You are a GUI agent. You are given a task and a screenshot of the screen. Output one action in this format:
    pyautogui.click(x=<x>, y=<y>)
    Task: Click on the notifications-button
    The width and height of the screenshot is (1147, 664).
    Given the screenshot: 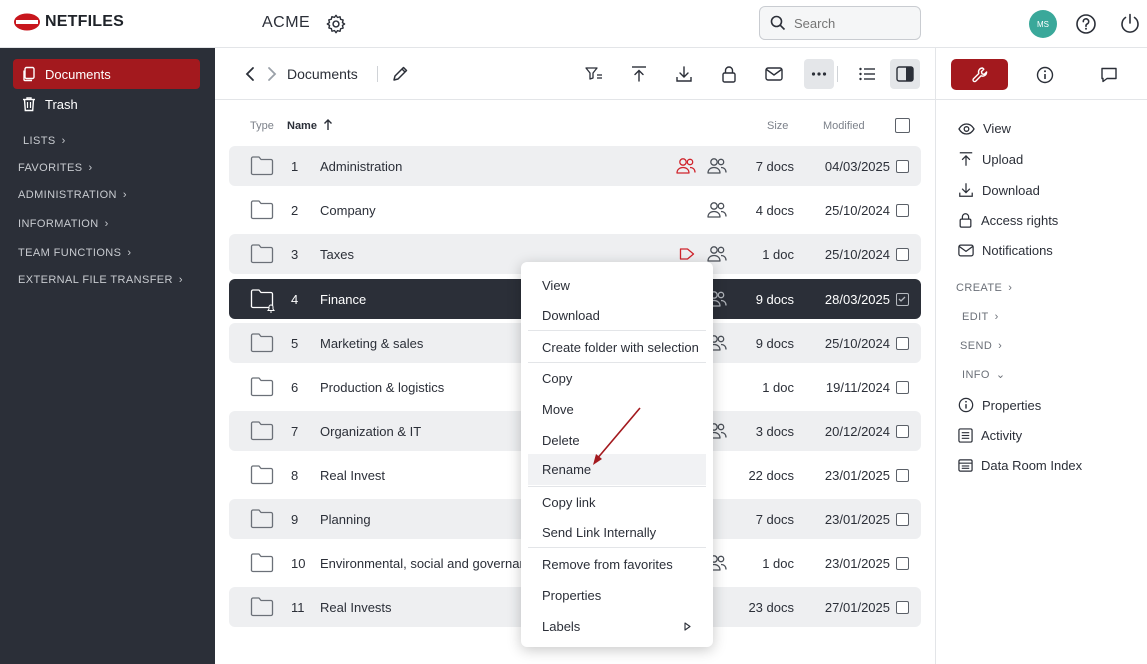 What is the action you would take?
    pyautogui.click(x=774, y=74)
    